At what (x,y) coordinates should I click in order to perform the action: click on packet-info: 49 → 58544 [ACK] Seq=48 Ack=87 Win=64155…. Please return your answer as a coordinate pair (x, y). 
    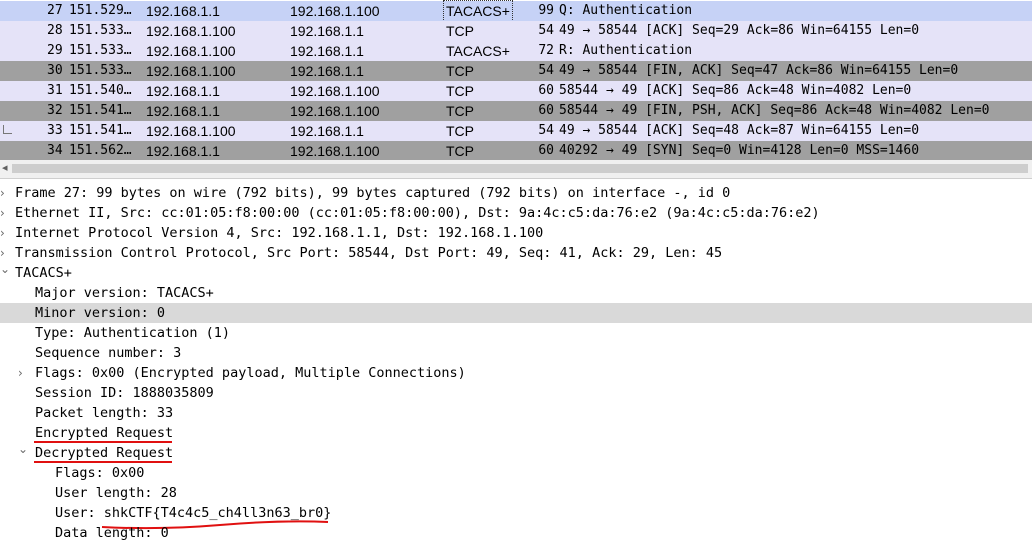
    Looking at the image, I should click on (739, 130).